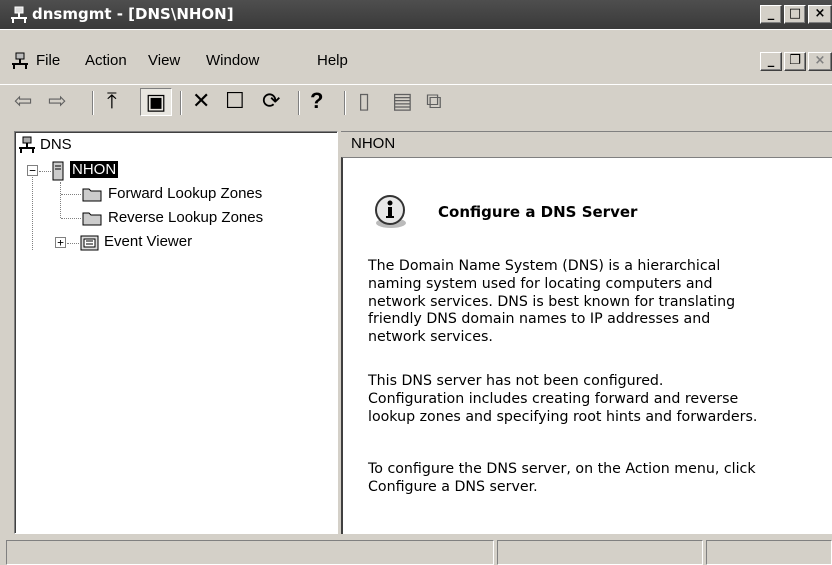  What do you see at coordinates (332, 60) in the screenshot?
I see `menu-help: Help` at bounding box center [332, 60].